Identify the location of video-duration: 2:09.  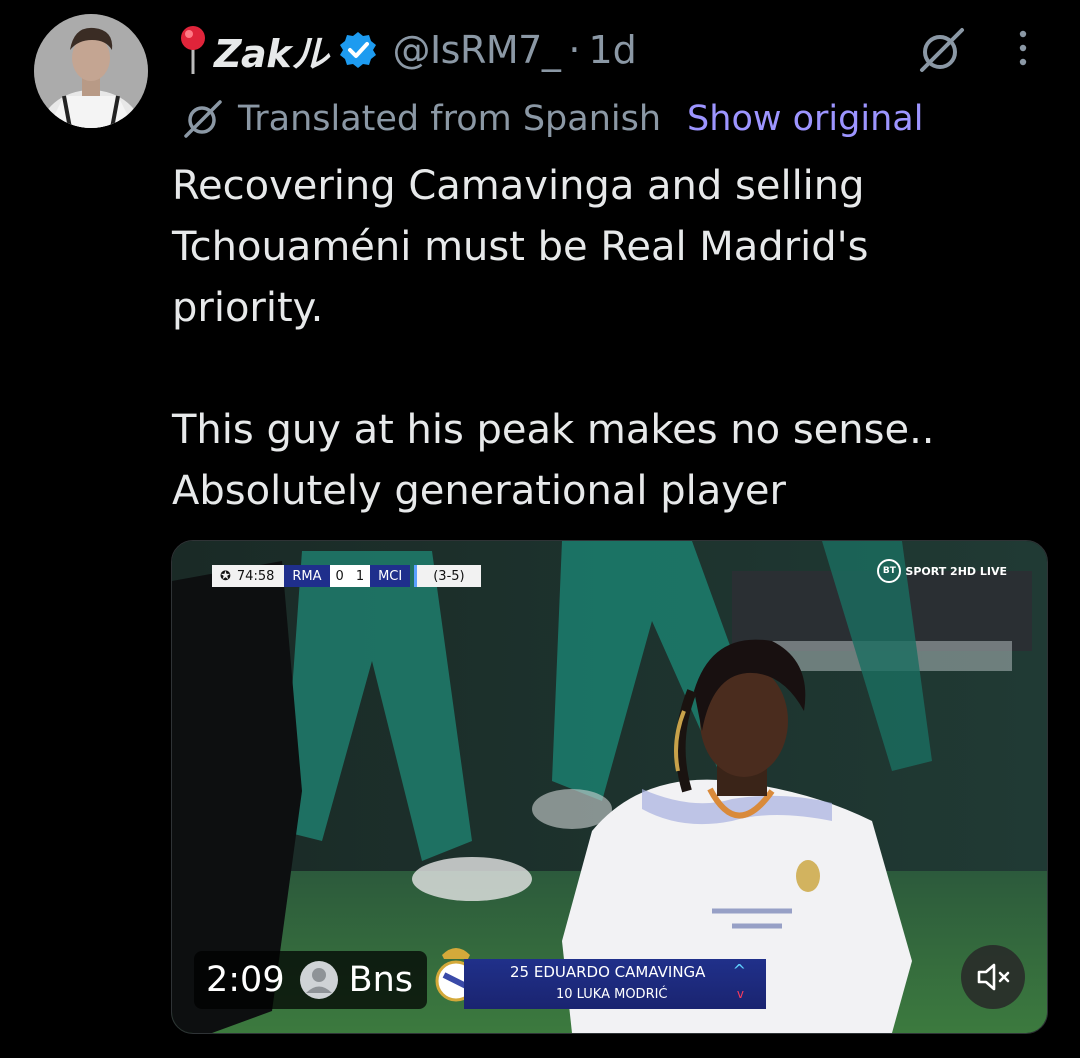
(245, 980).